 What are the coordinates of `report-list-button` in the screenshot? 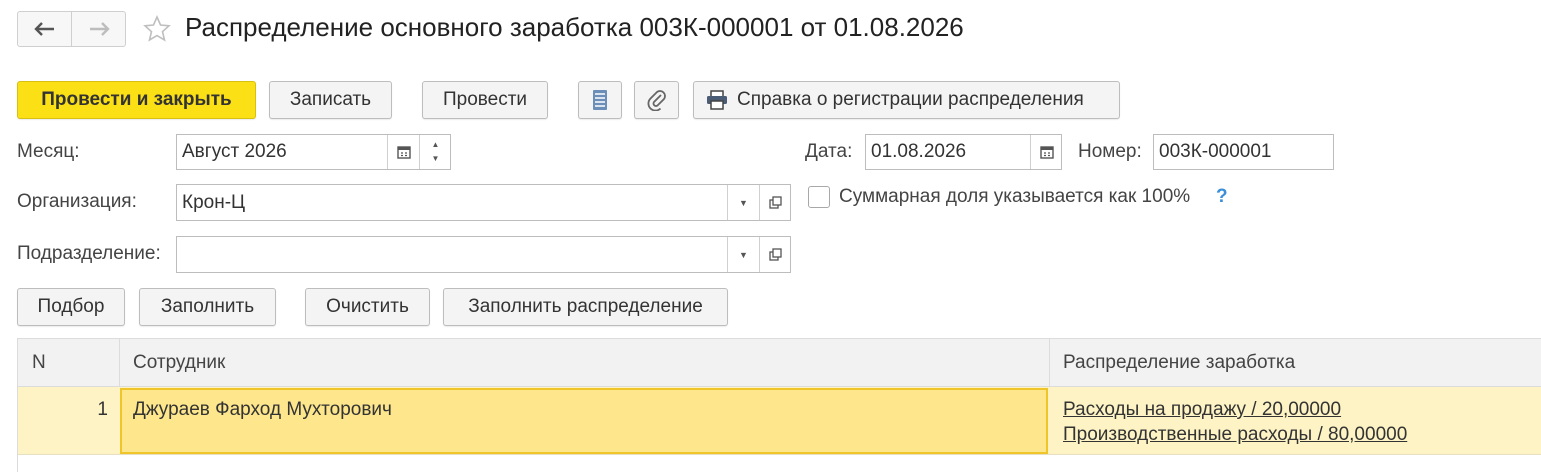 It's located at (600, 100).